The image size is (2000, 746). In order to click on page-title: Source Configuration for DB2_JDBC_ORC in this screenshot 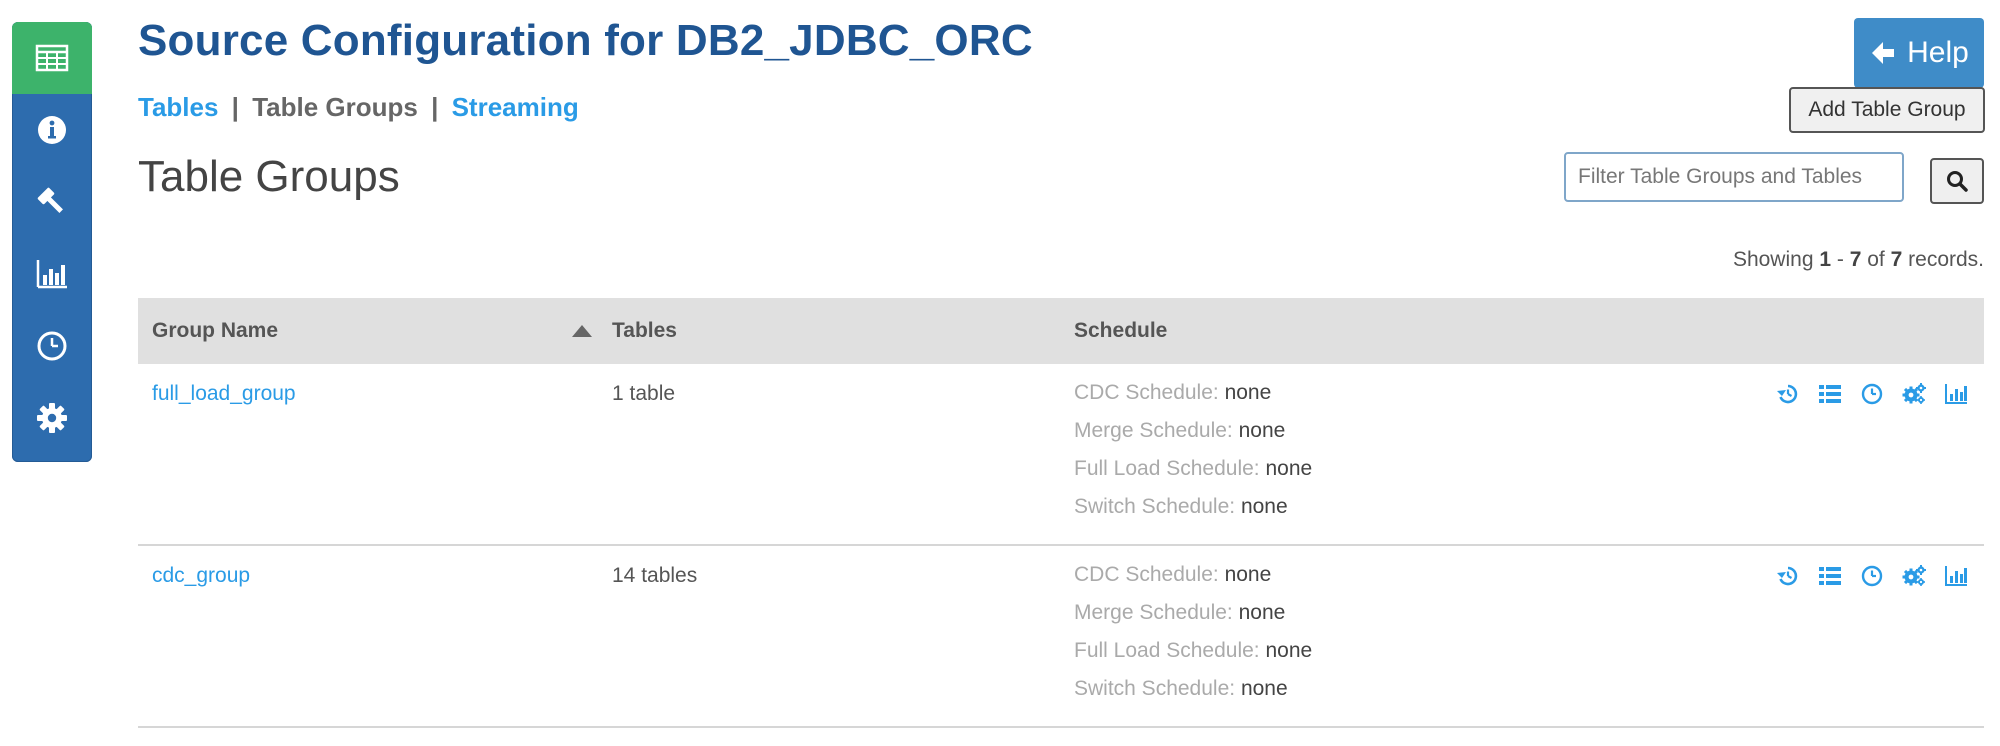, I will do `click(585, 40)`.